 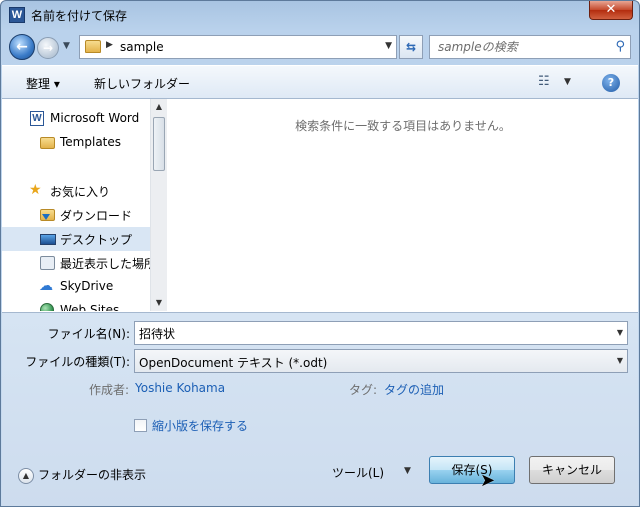 I want to click on save-button: 保存(S), so click(x=472, y=470).